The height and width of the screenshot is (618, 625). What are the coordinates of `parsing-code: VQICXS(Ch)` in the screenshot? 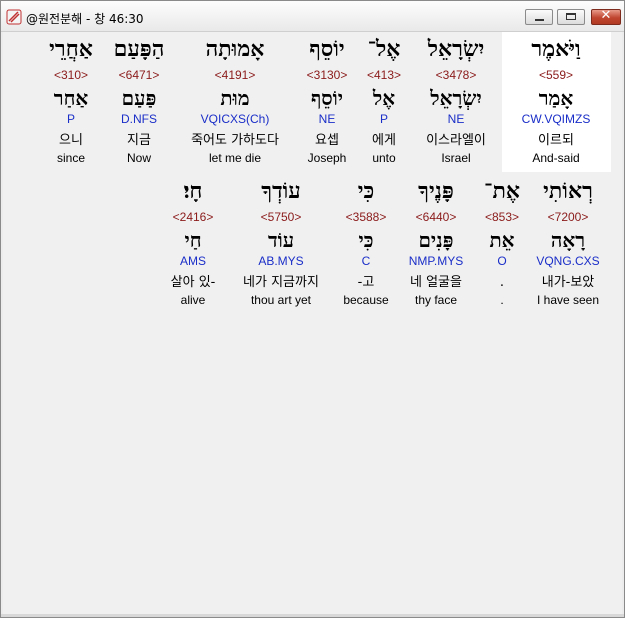 It's located at (235, 119).